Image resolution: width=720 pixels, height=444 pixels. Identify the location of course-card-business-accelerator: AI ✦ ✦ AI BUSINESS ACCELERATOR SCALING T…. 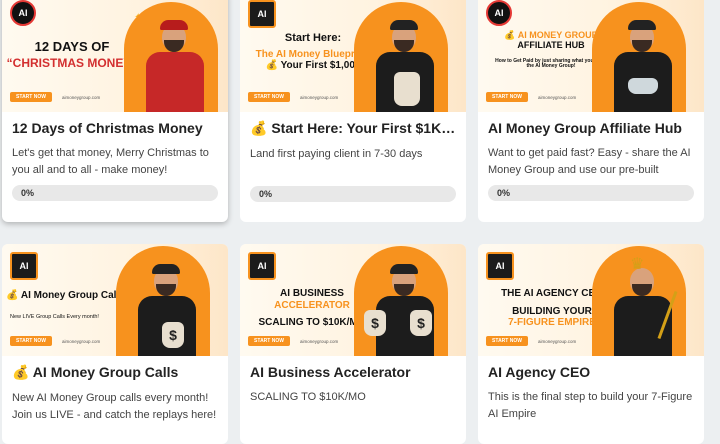
(353, 344).